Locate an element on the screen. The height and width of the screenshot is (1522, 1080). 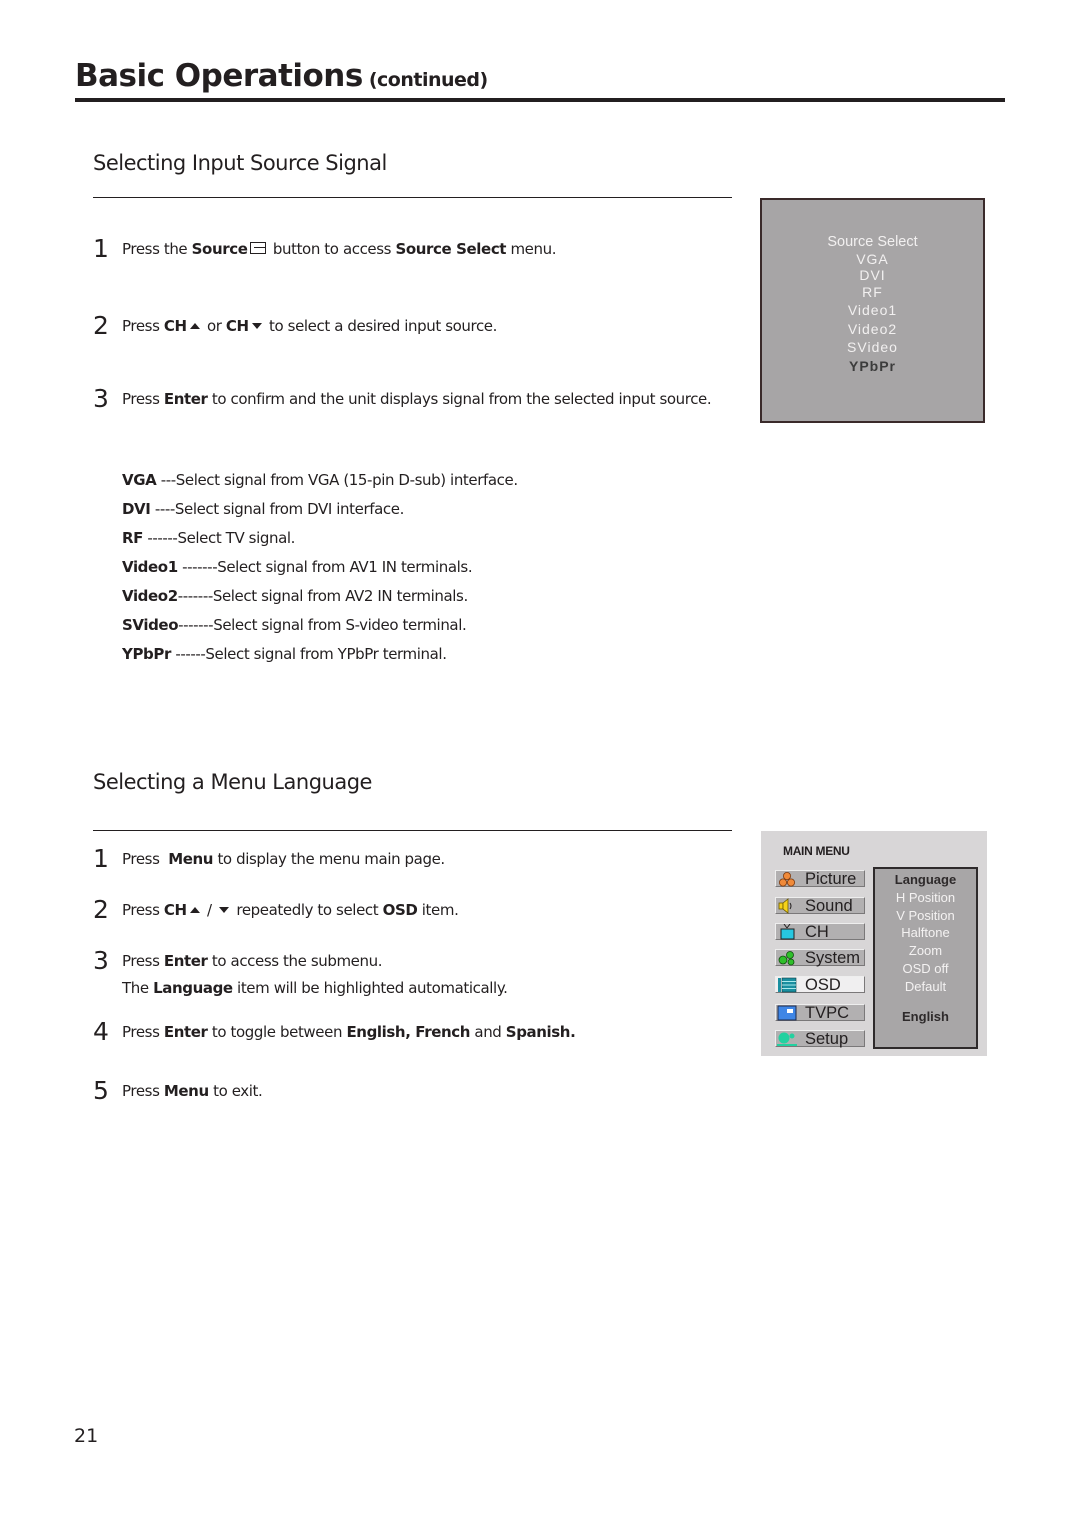
menu-item-label: TVPC is located at coordinates (827, 1013).